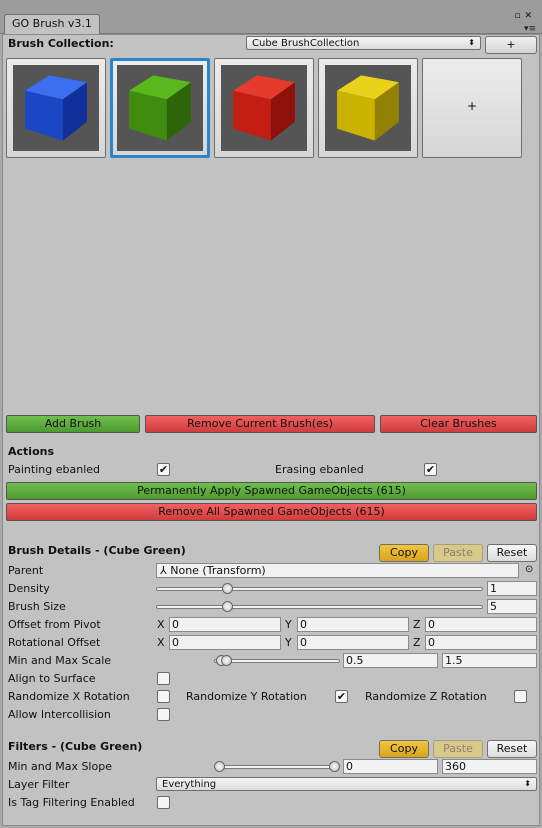 This screenshot has width=542, height=828. I want to click on filters-copy-button: Copy, so click(404, 749).